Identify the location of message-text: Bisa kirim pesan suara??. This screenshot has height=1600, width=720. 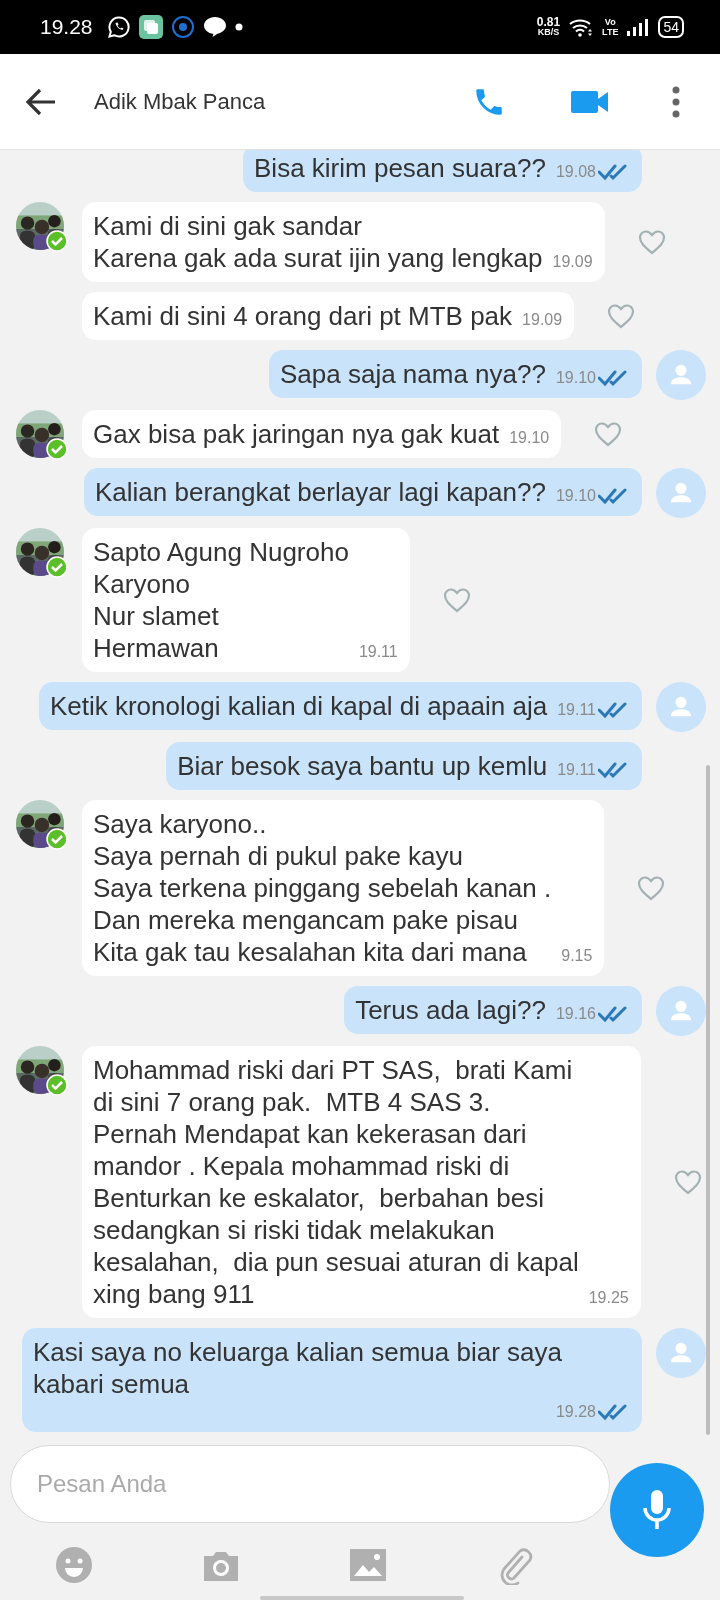
(400, 168).